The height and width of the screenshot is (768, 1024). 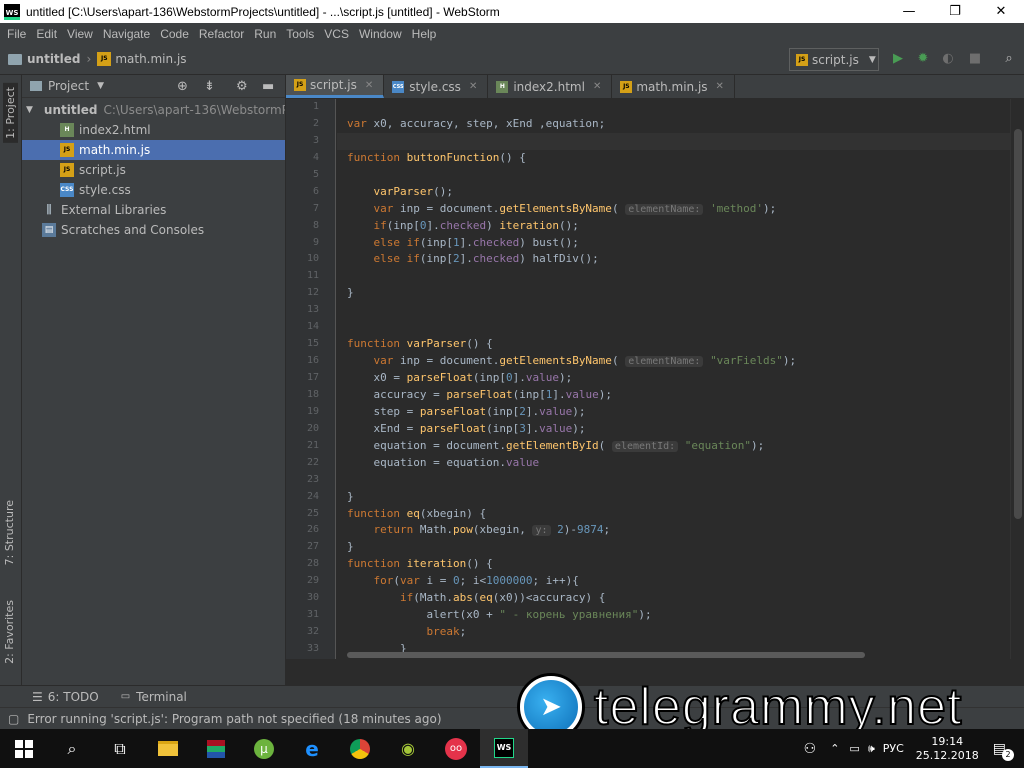 I want to click on tab-math-min-js: JS math.min.js ✕, so click(x=673, y=86).